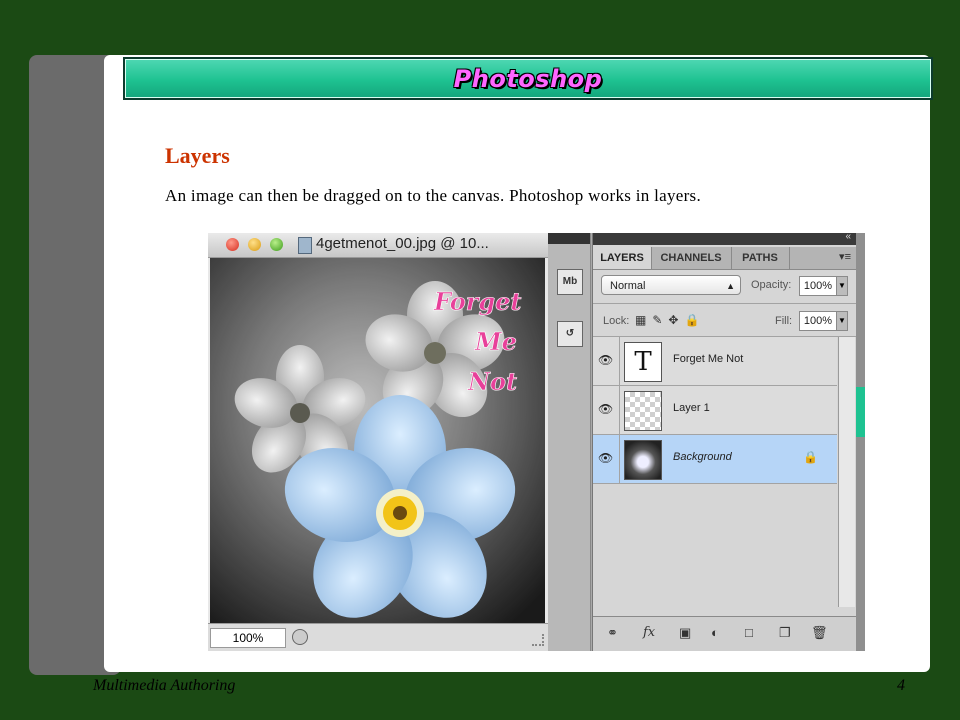  I want to click on background-window-edge, so click(860, 442).